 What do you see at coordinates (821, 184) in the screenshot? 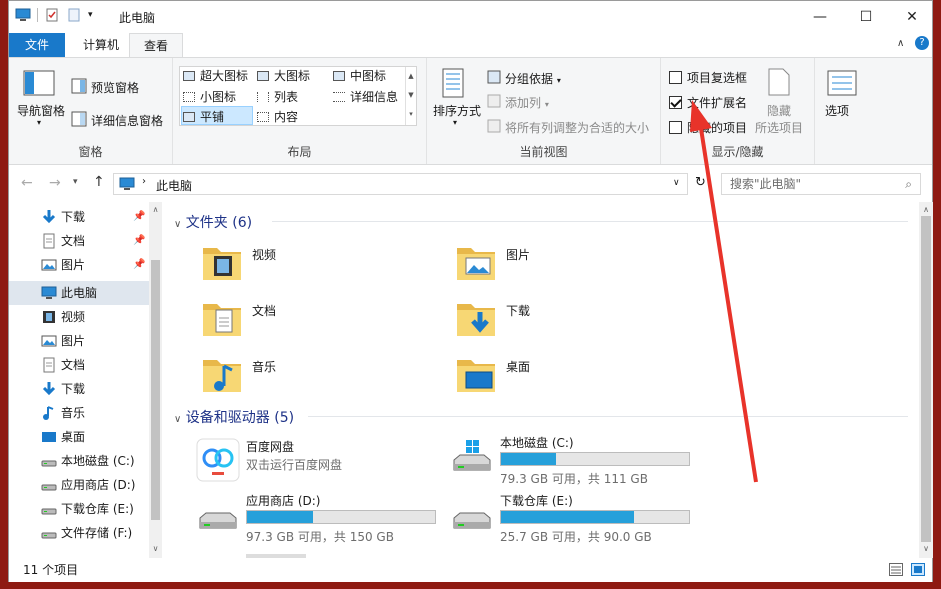
I see `search-input: 搜索"此电脑" ⌕` at bounding box center [821, 184].